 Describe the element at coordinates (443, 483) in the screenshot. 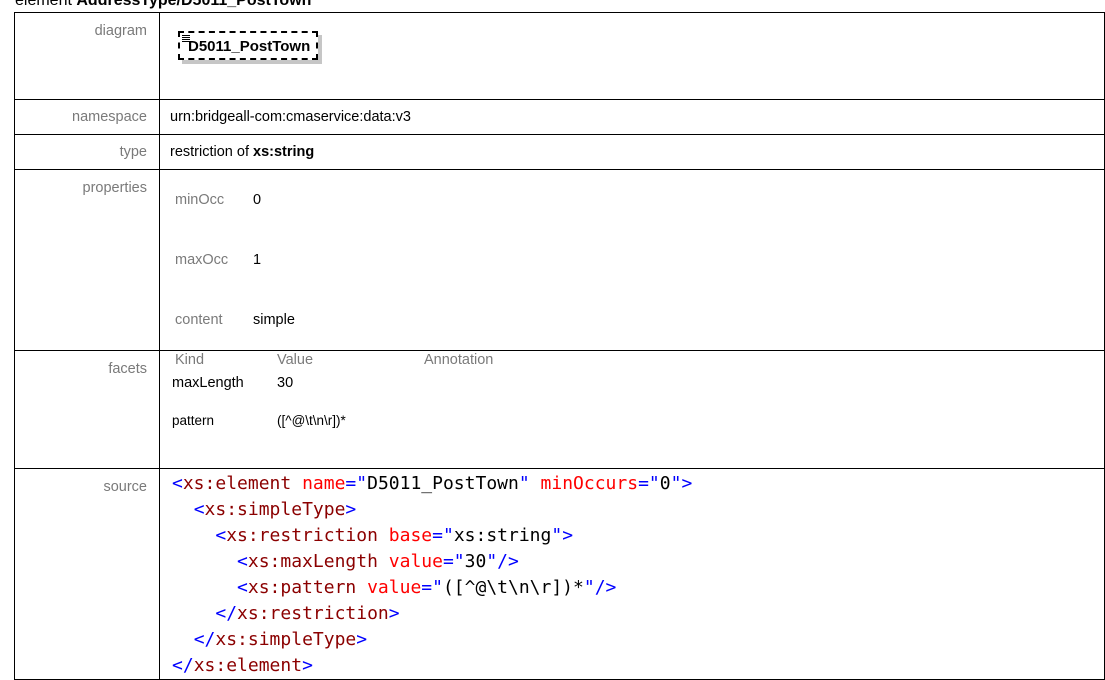

I see `xml-attr-value: D5011_PostTown` at that location.